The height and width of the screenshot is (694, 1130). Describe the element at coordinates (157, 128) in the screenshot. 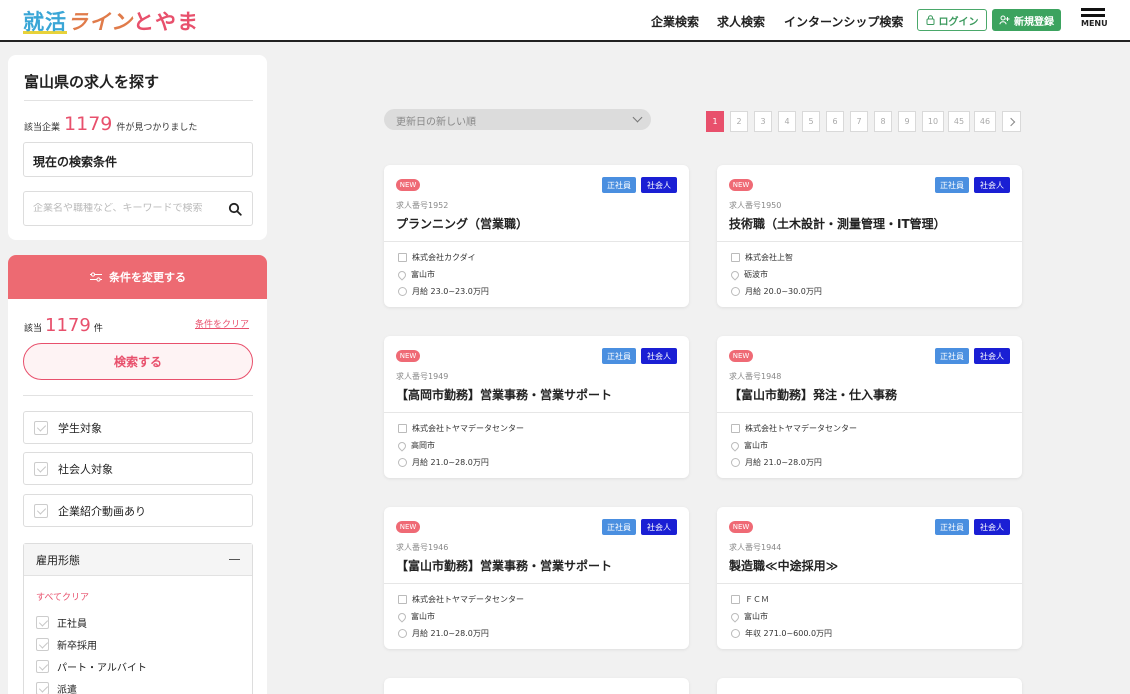

I see `result-count-suffix: 件が見つかりました` at that location.